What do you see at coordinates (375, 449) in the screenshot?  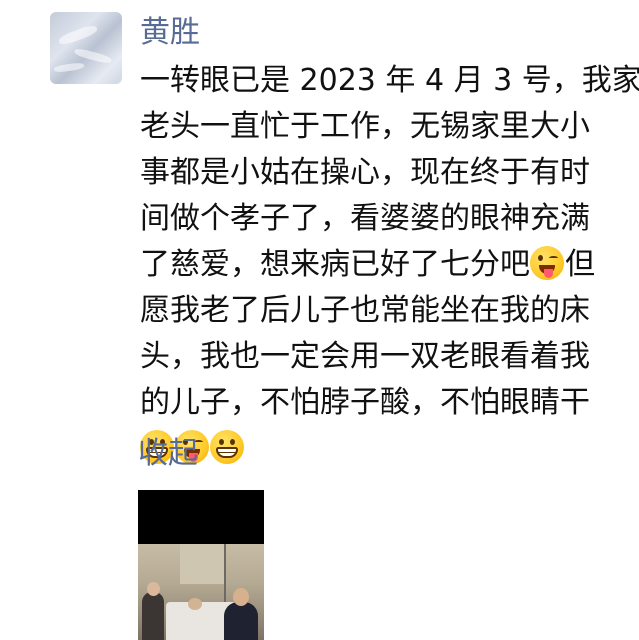 I see `emoji-row` at bounding box center [375, 449].